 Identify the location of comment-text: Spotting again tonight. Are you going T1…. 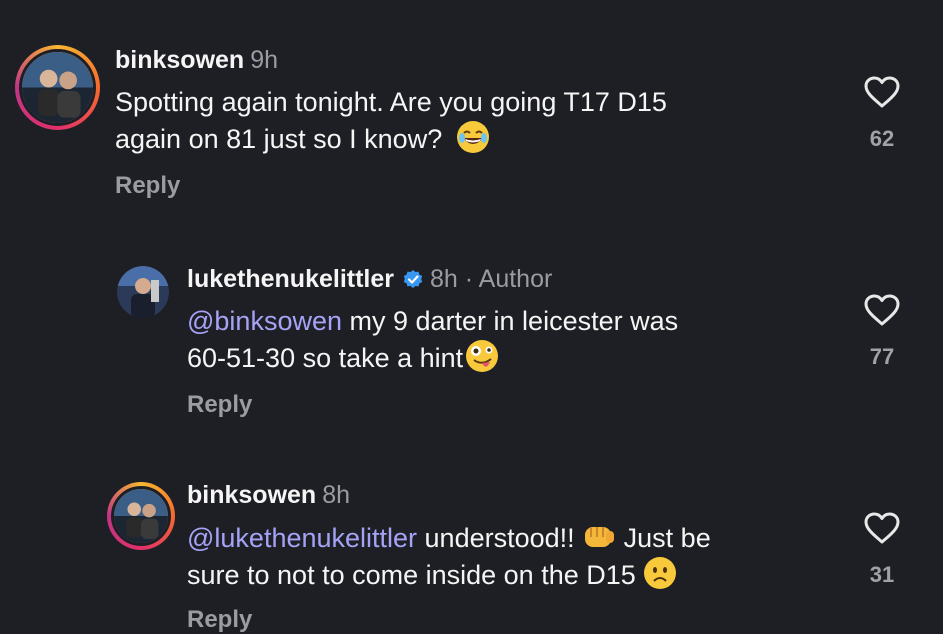
(391, 120).